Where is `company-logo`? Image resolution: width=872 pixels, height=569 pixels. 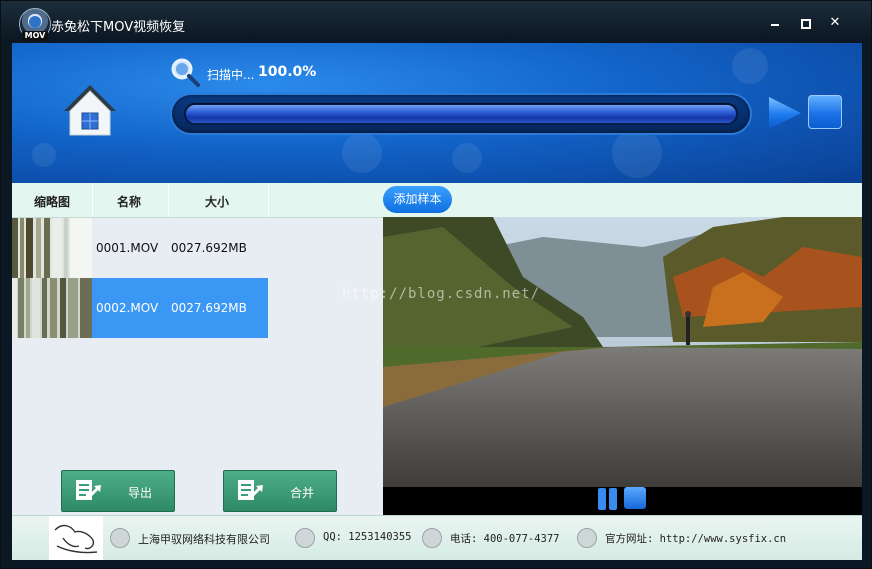
company-logo is located at coordinates (76, 538).